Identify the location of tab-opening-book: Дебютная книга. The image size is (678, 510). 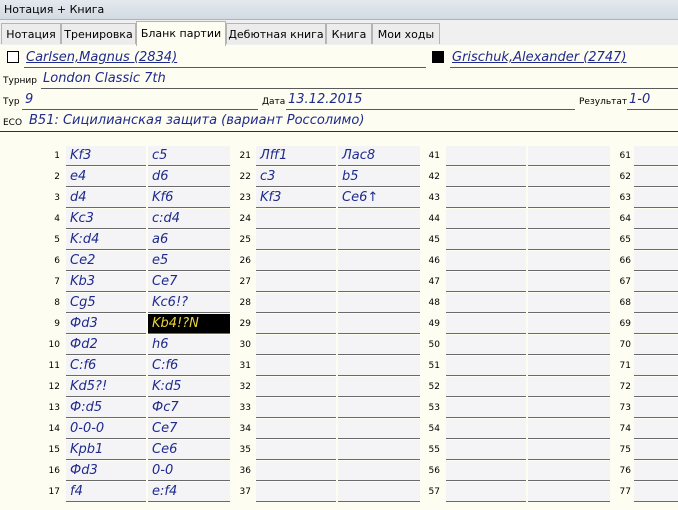
(276, 33).